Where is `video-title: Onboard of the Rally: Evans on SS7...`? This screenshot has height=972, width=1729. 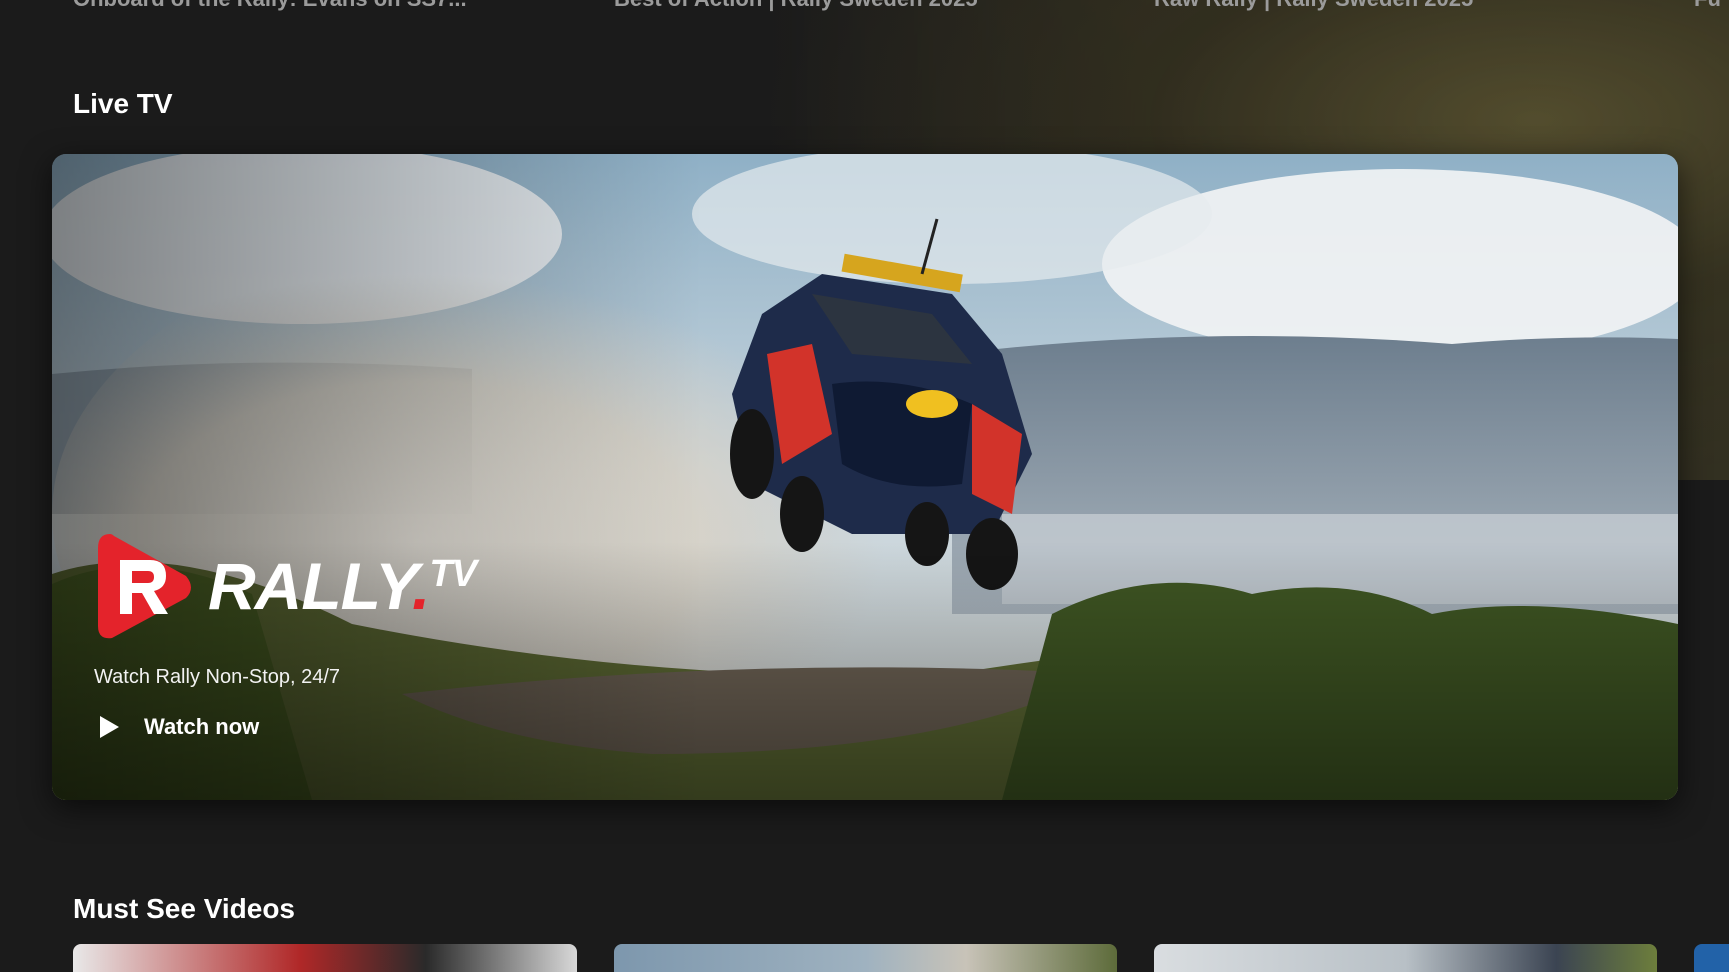 video-title: Onboard of the Rally: Evans on SS7... is located at coordinates (270, 6).